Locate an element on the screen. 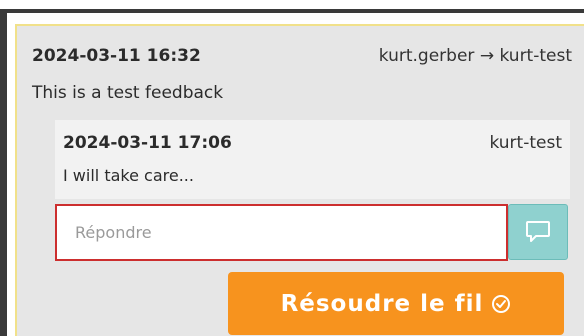 This screenshot has width=584, height=336. resolve-thread-button: Résoudre le fil is located at coordinates (396, 303).